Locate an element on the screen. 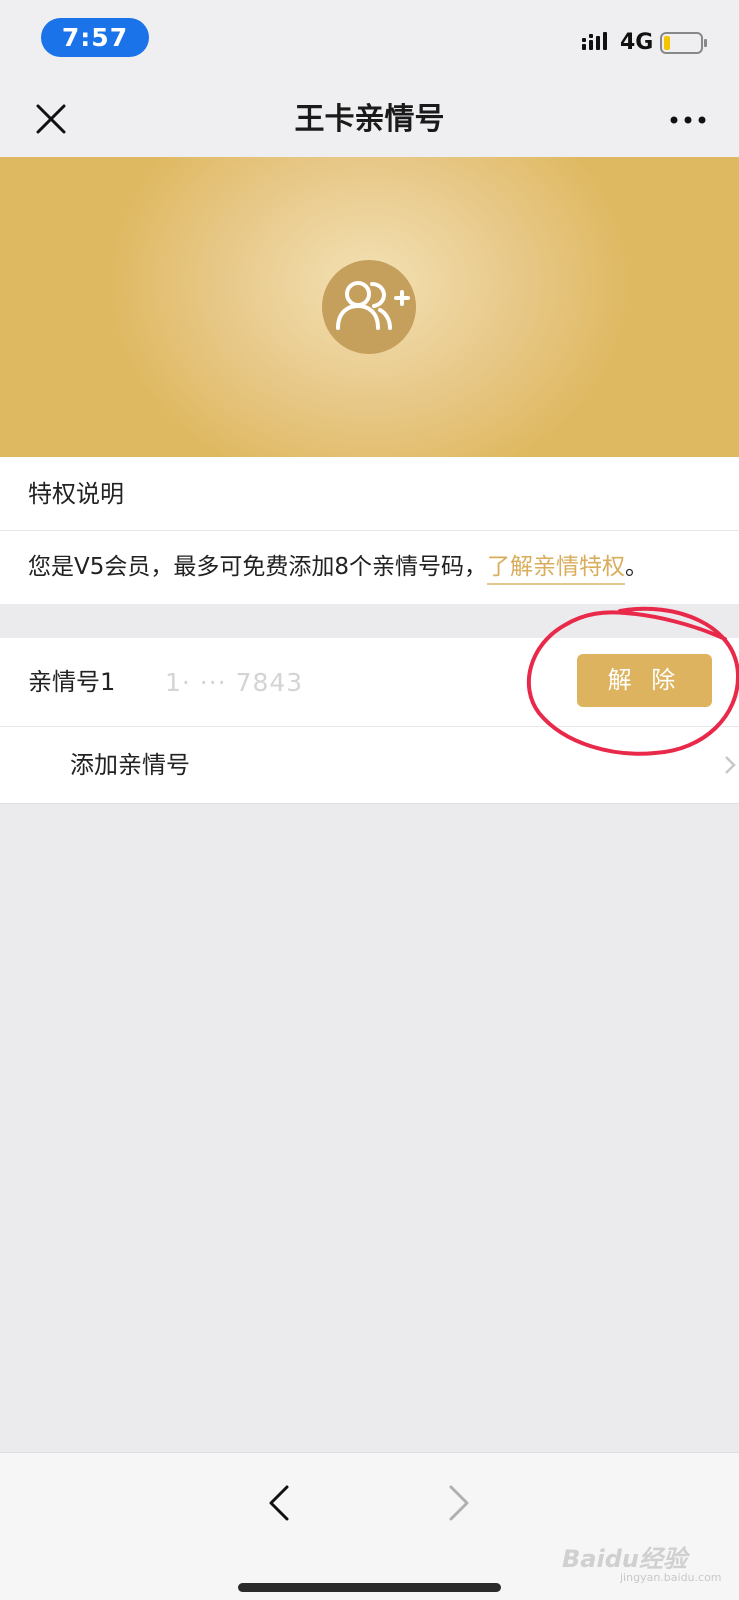 This screenshot has width=739, height=1600. forward-icon is located at coordinates (459, 1503).